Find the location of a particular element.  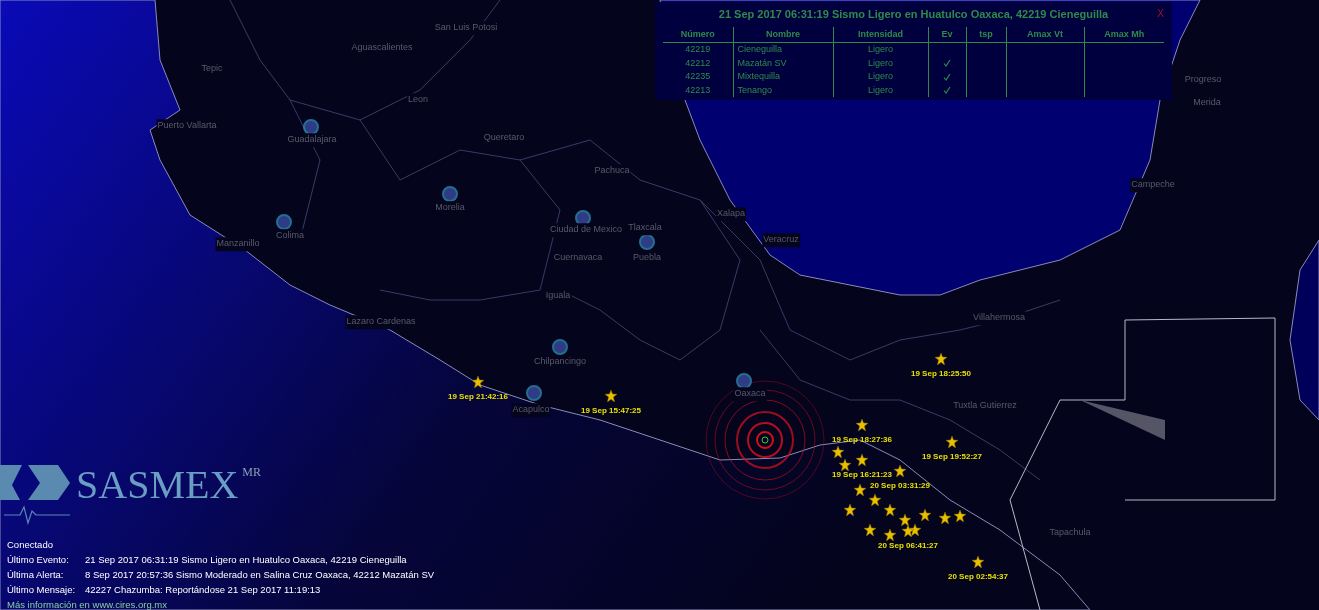

table-cell: 42235 is located at coordinates (698, 77).